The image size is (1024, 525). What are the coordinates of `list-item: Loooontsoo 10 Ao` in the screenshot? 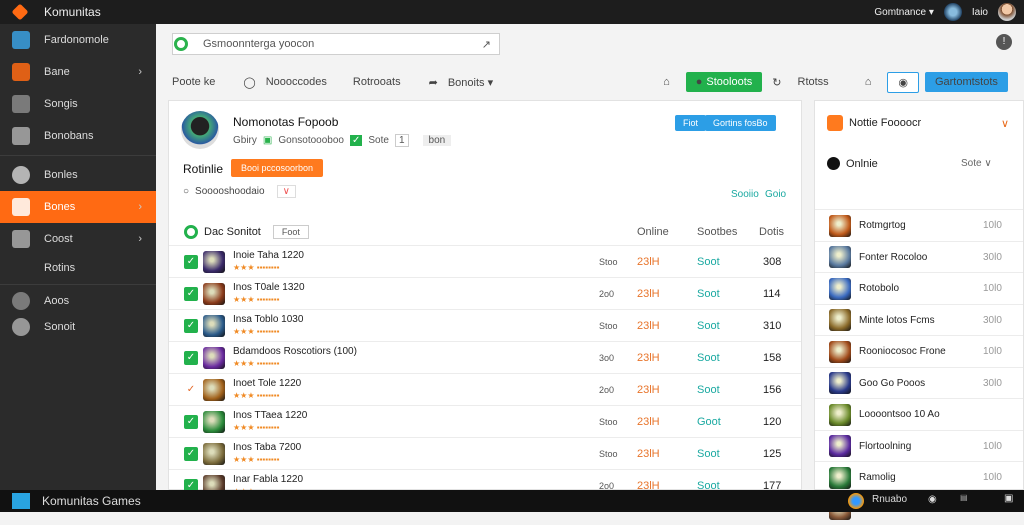 It's located at (919, 414).